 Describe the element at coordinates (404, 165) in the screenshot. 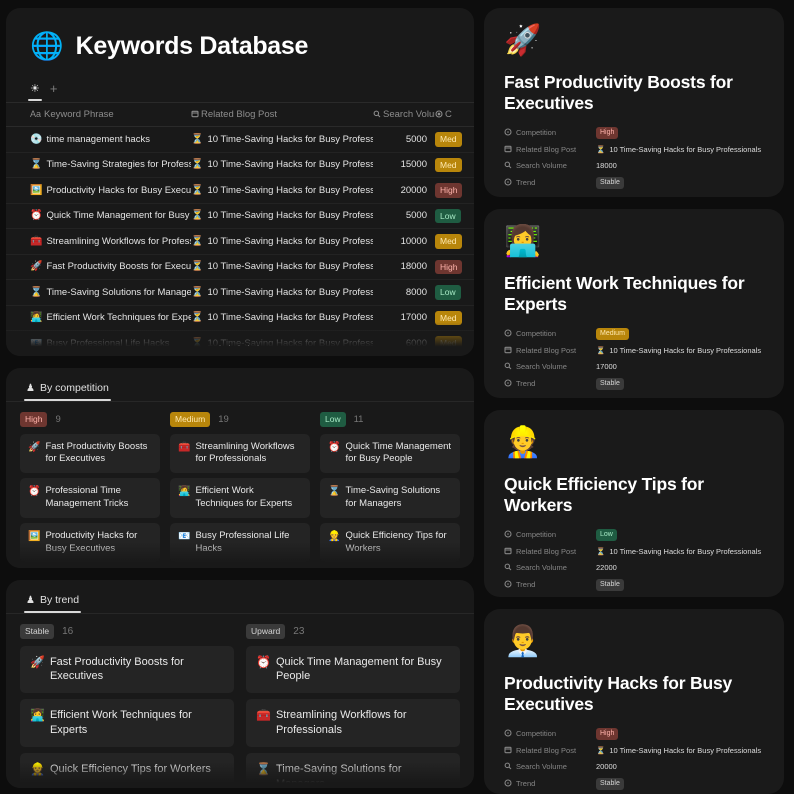

I see `cell-search-volume: 15000` at that location.